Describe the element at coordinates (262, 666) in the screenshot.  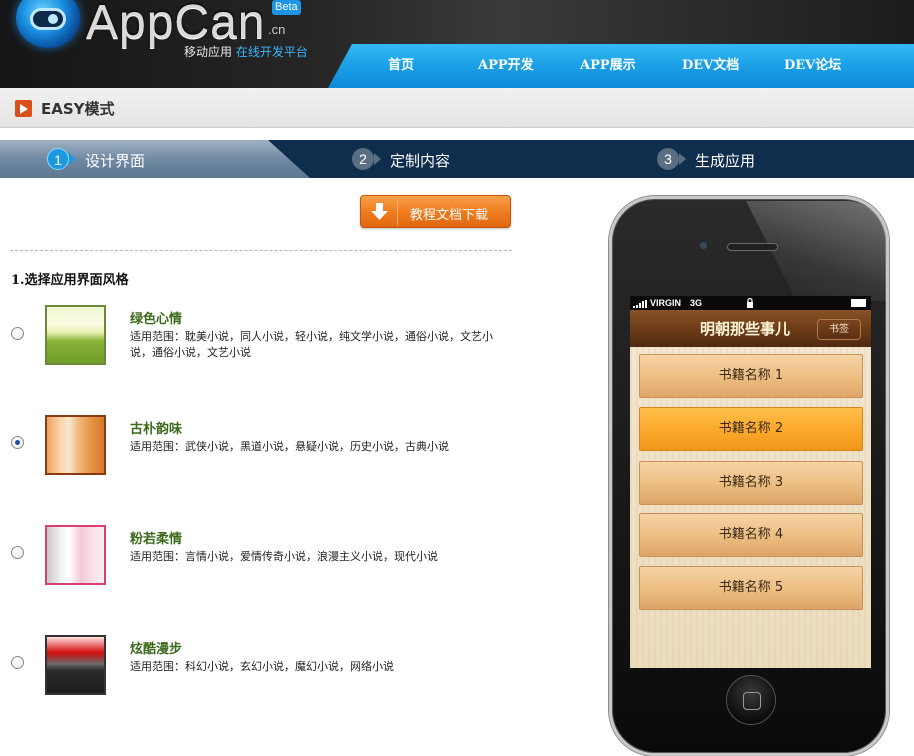
I see `style-desc-cool: 适用范围：科幻小说，玄幻小说，魔幻小说，网络小说` at that location.